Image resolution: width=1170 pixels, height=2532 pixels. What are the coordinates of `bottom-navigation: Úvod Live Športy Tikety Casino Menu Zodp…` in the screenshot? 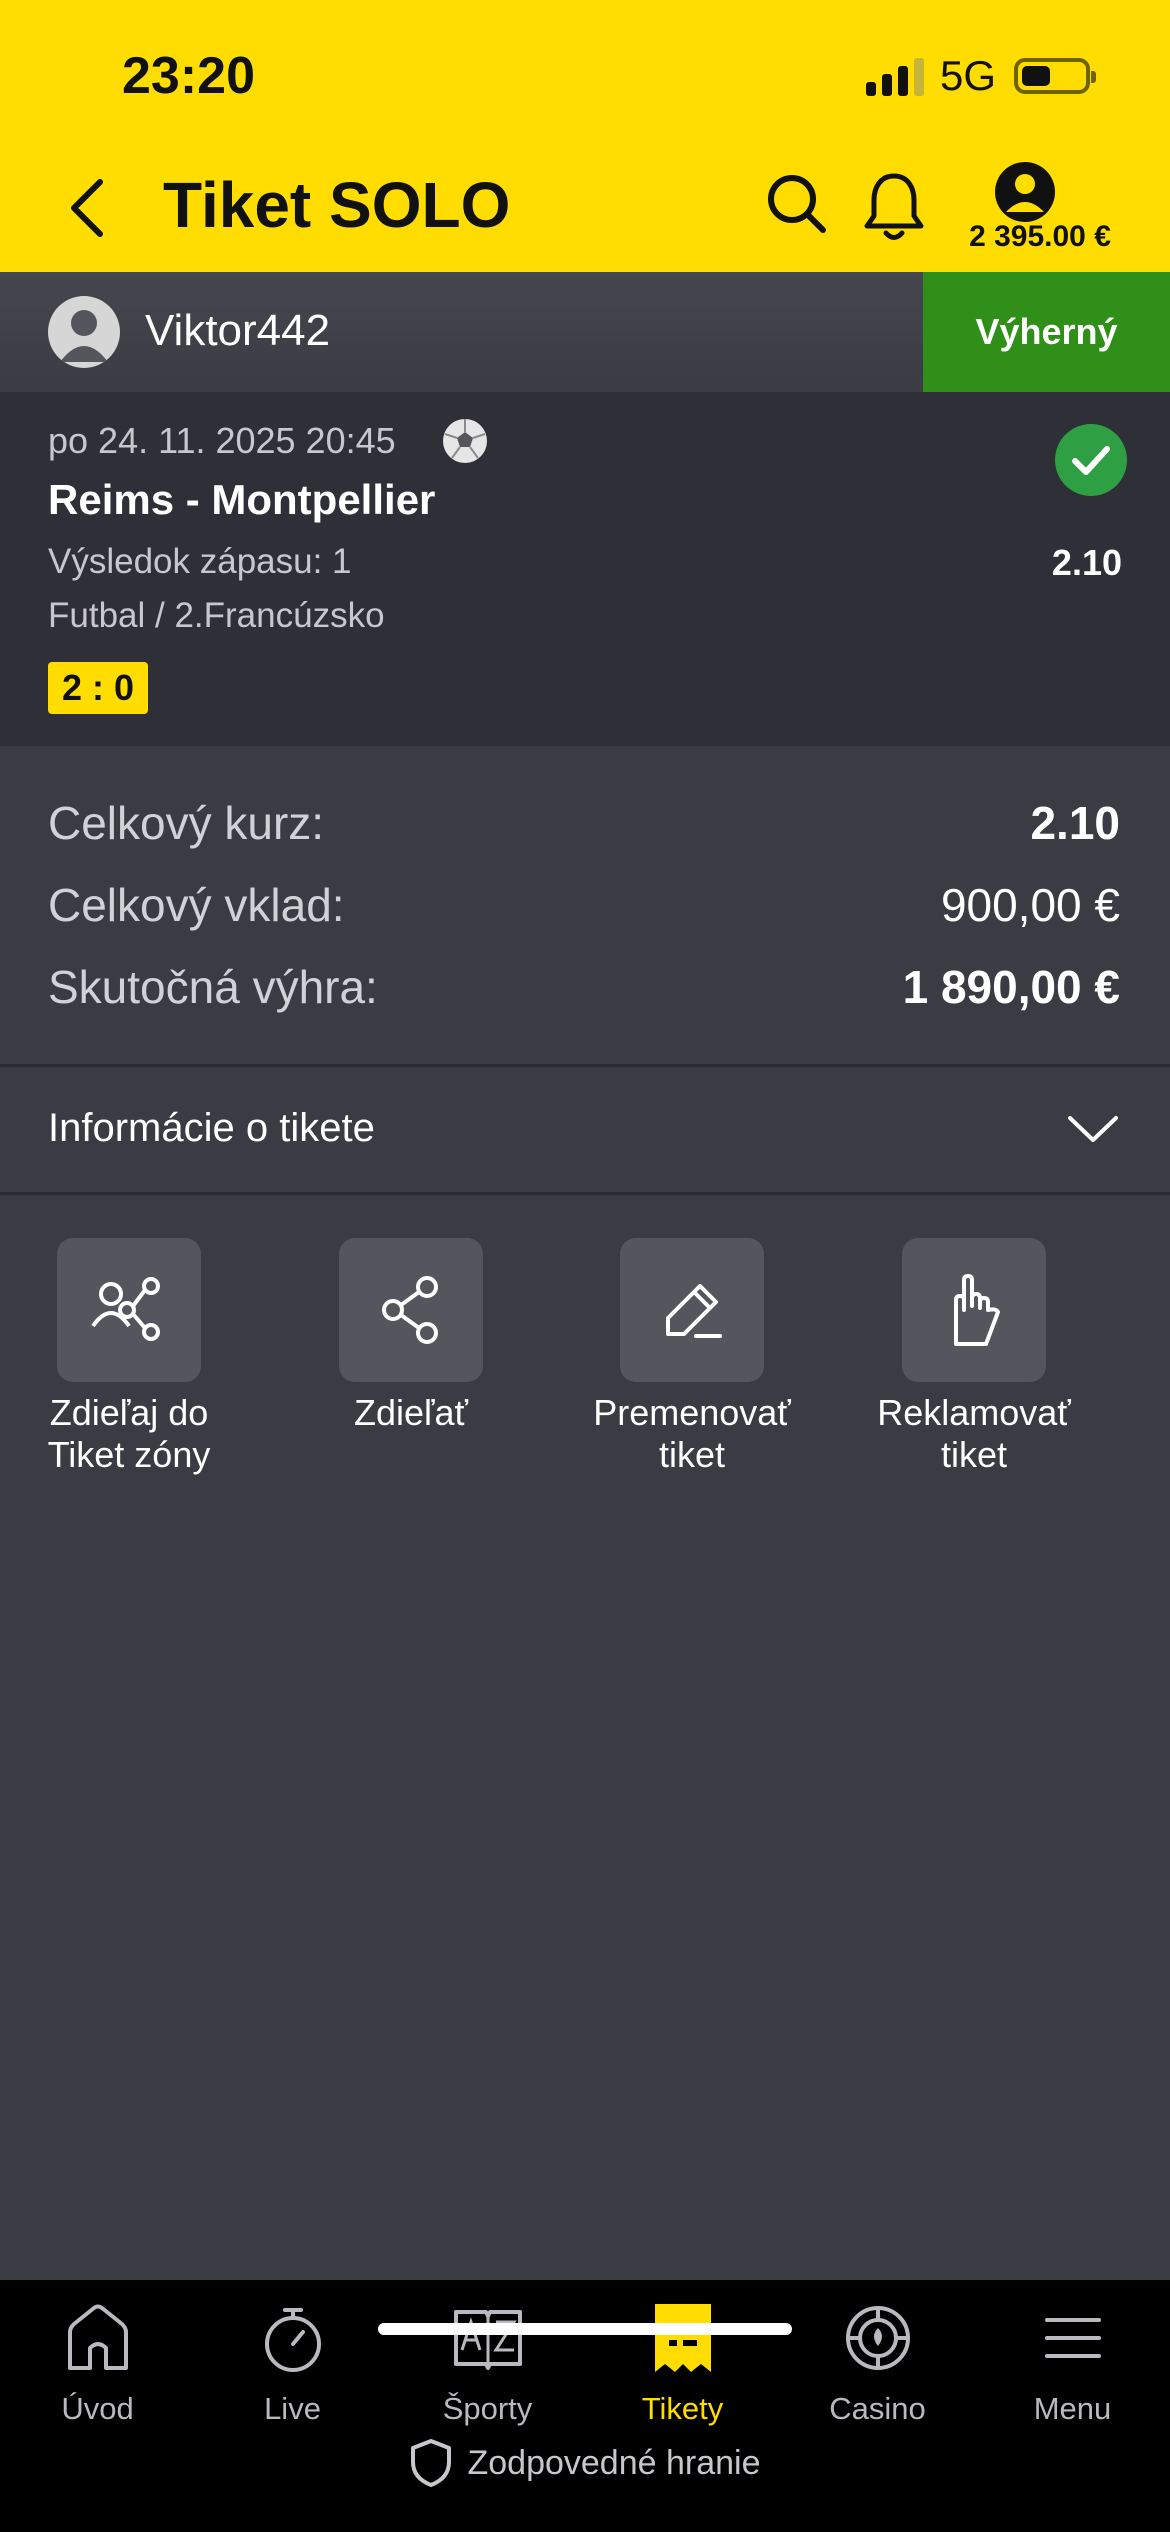 It's located at (585, 2406).